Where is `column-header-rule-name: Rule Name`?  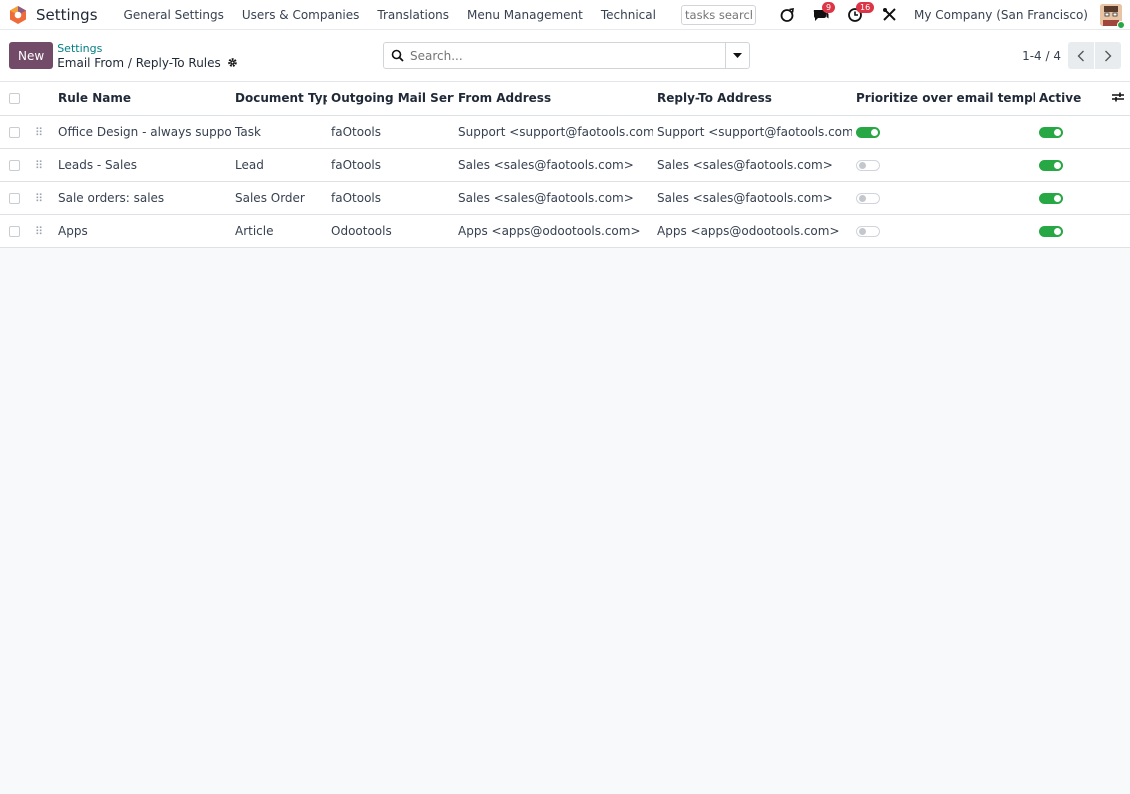
column-header-rule-name: Rule Name is located at coordinates (142, 99).